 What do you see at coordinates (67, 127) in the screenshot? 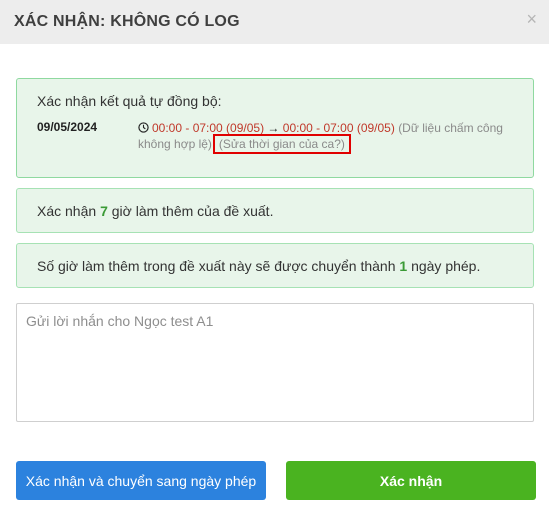
I see `shift-date: 09/05/2024` at bounding box center [67, 127].